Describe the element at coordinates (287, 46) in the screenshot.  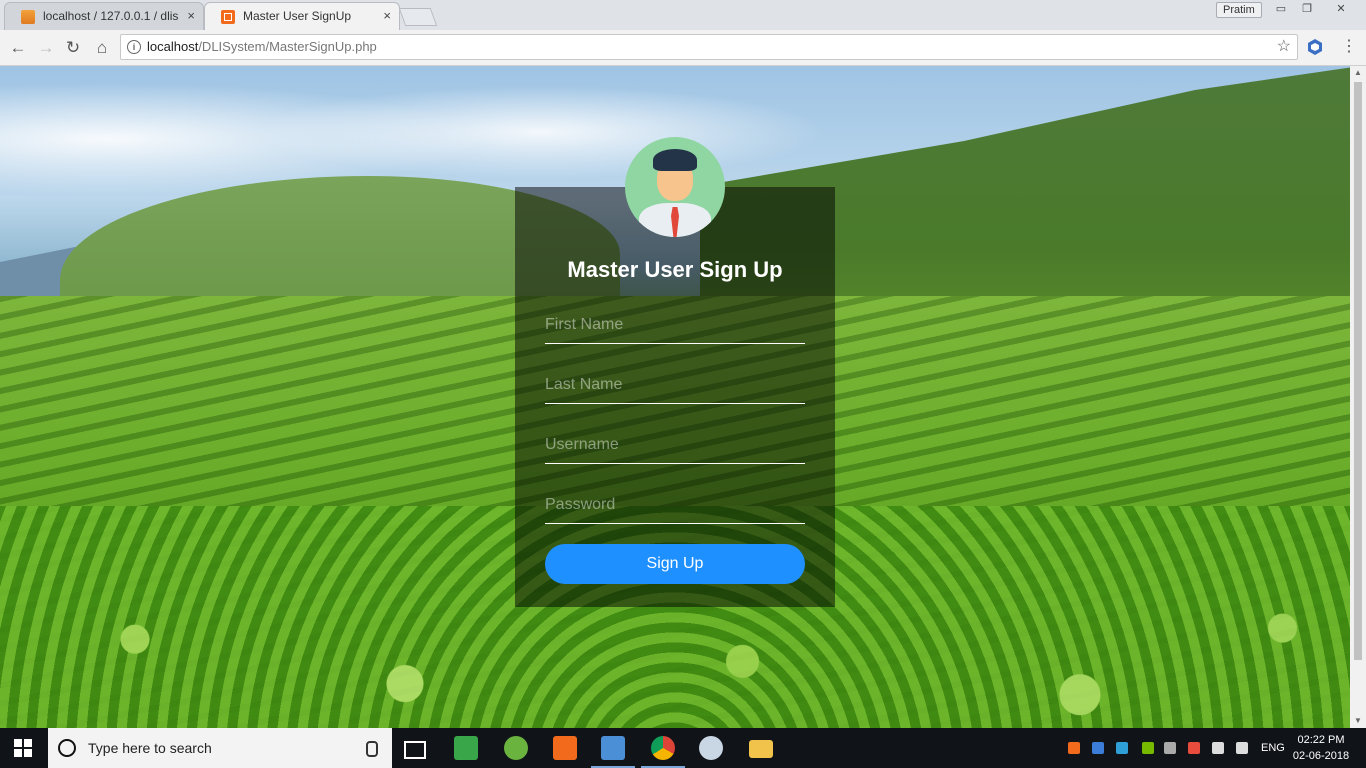
I see `url-path: /DLISystem/MasterSignUp.php` at that location.